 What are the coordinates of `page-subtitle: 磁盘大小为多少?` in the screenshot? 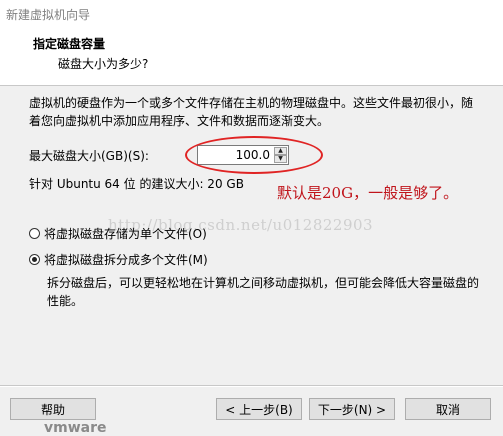 It's located at (103, 64).